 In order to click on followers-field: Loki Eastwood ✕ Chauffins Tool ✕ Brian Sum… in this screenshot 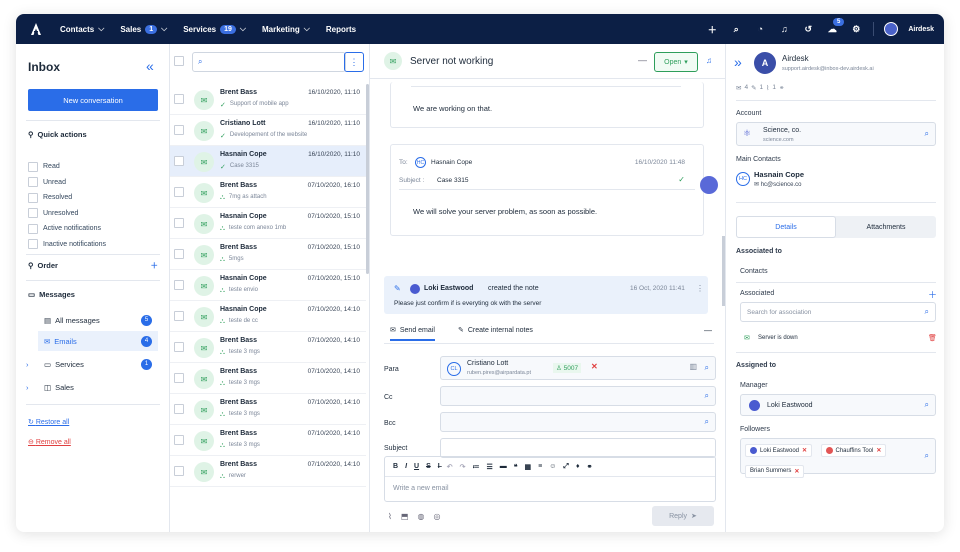, I will do `click(838, 458)`.